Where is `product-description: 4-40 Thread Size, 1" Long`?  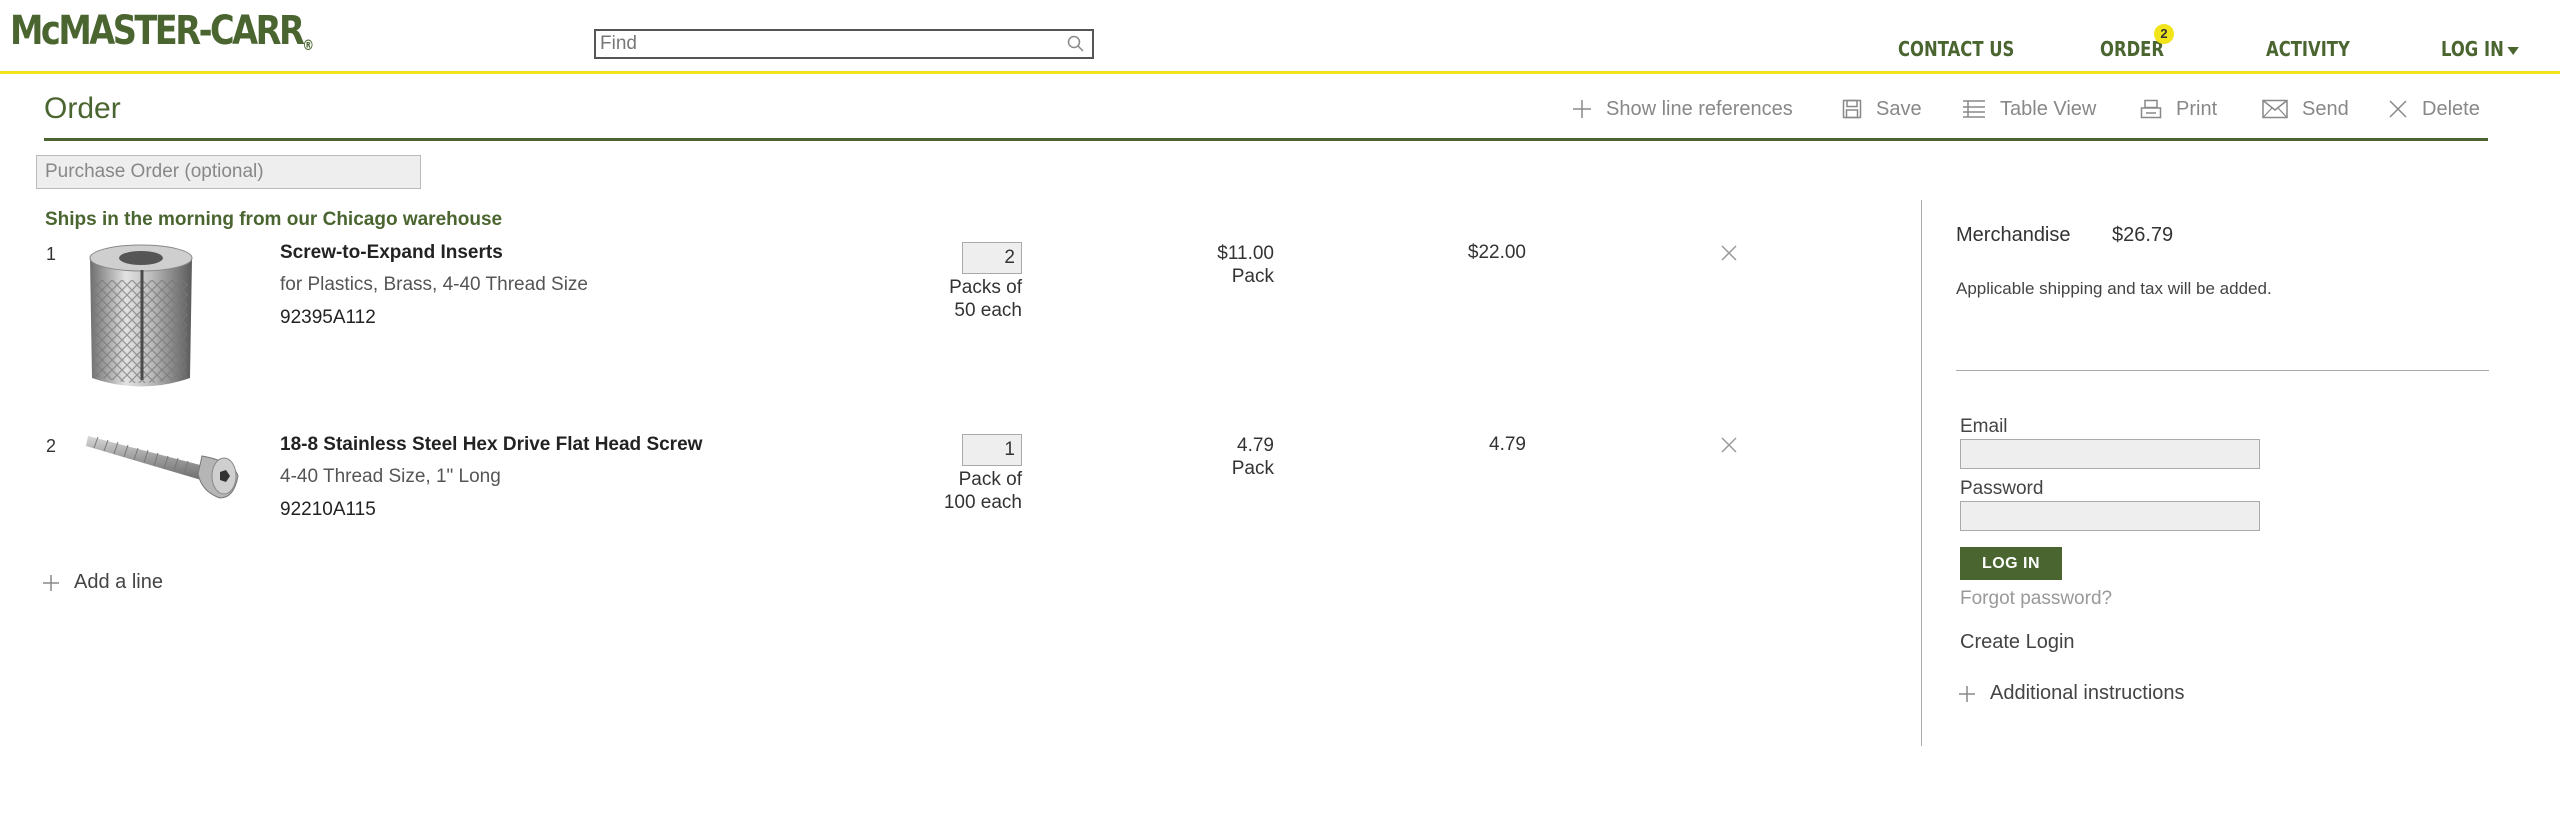
product-description: 4-40 Thread Size, 1" Long is located at coordinates (390, 476).